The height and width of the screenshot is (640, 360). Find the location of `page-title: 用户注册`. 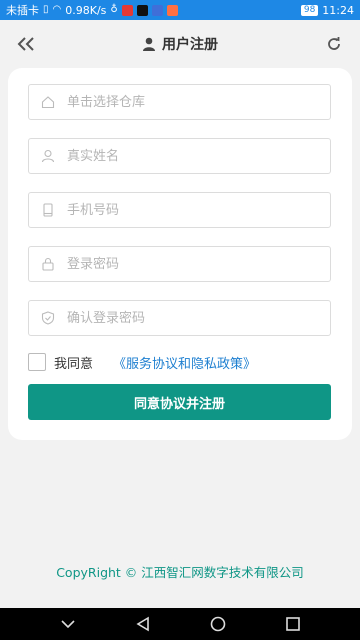

page-title: 用户注册 is located at coordinates (190, 45).